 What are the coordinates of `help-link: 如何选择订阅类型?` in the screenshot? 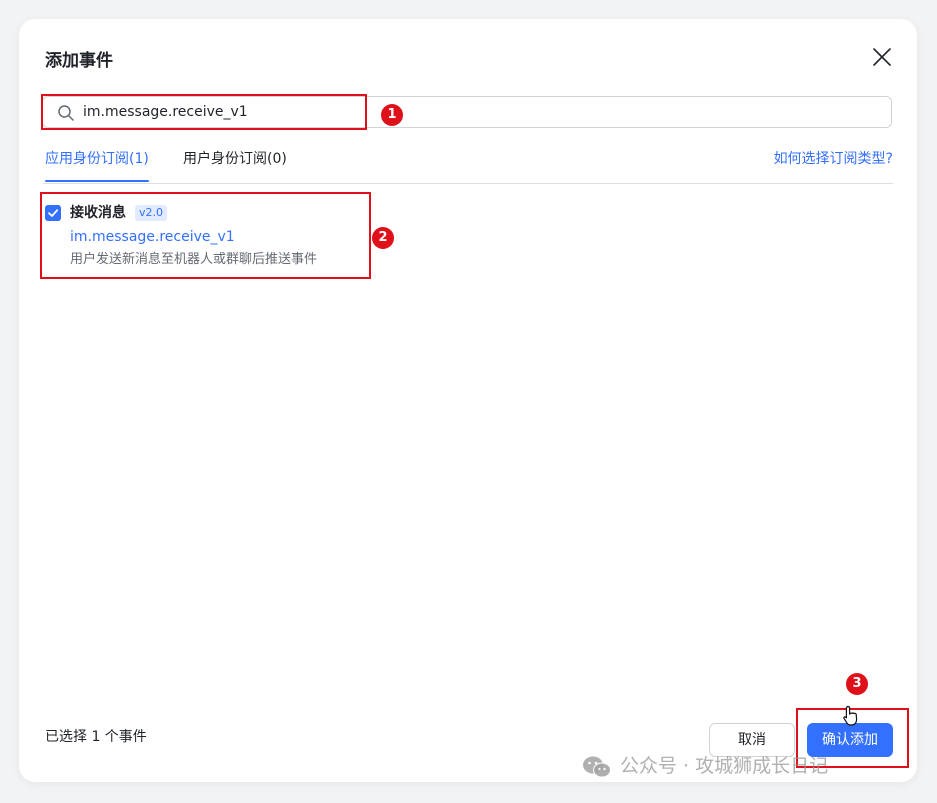 It's located at (833, 159).